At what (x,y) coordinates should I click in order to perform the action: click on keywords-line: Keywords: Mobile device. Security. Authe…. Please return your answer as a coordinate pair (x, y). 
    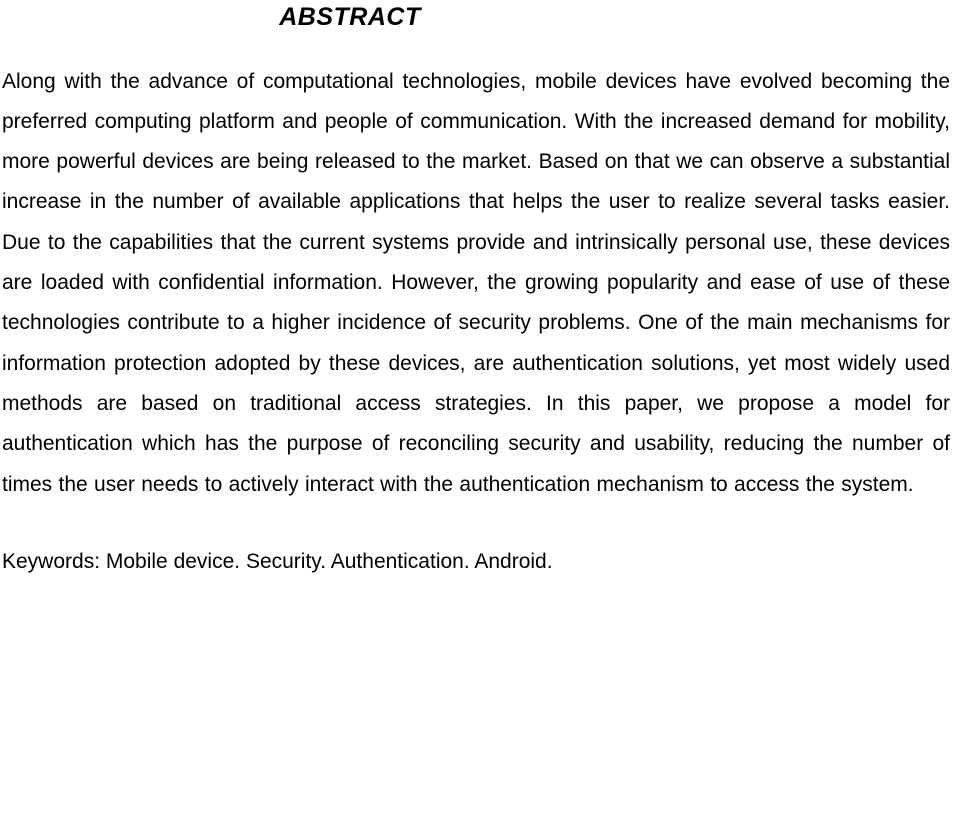
    Looking at the image, I should click on (277, 561).